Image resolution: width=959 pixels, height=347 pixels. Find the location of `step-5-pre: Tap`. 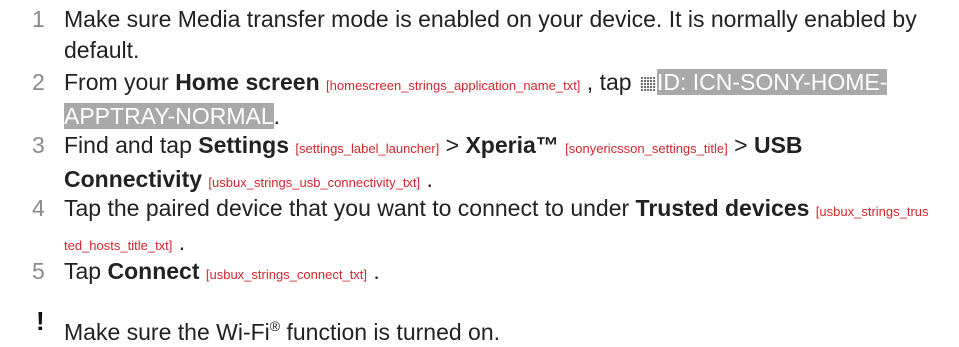

step-5-pre: Tap is located at coordinates (86, 271).